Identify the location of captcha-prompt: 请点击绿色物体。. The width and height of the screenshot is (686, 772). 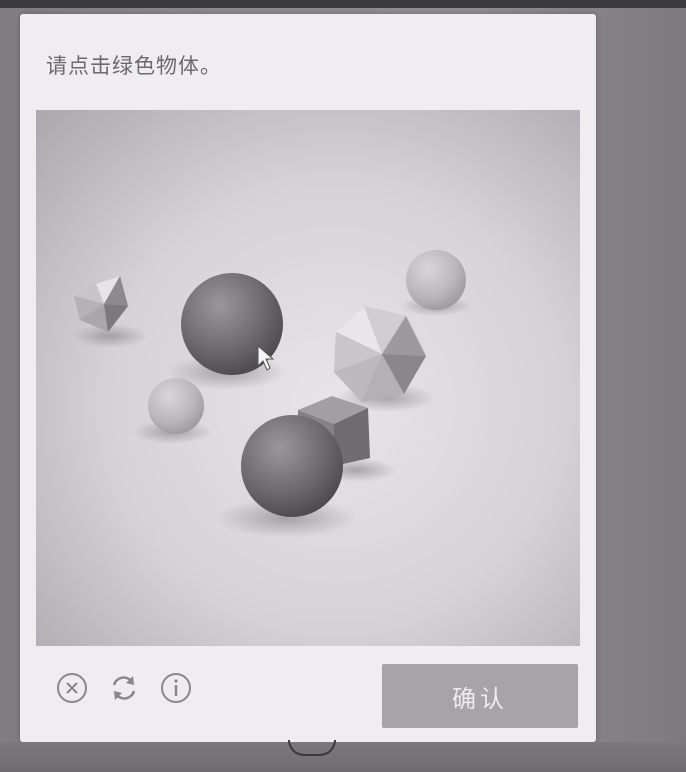
(134, 66).